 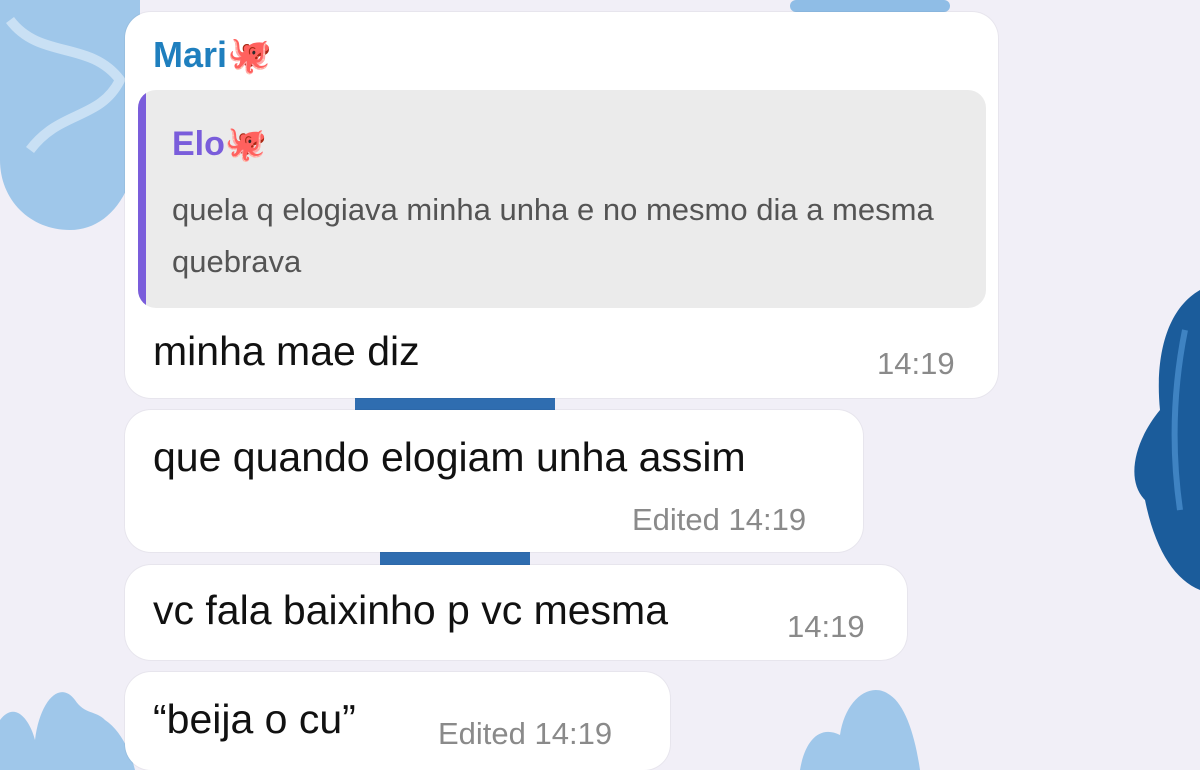 I want to click on message-text: minha mae diz, so click(x=286, y=351).